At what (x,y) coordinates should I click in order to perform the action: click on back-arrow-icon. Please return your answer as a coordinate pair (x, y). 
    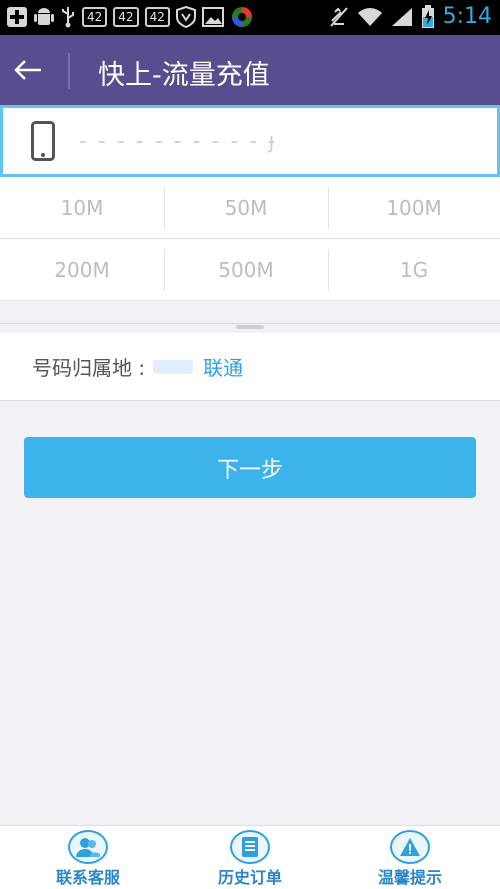
    Looking at the image, I should click on (27, 70).